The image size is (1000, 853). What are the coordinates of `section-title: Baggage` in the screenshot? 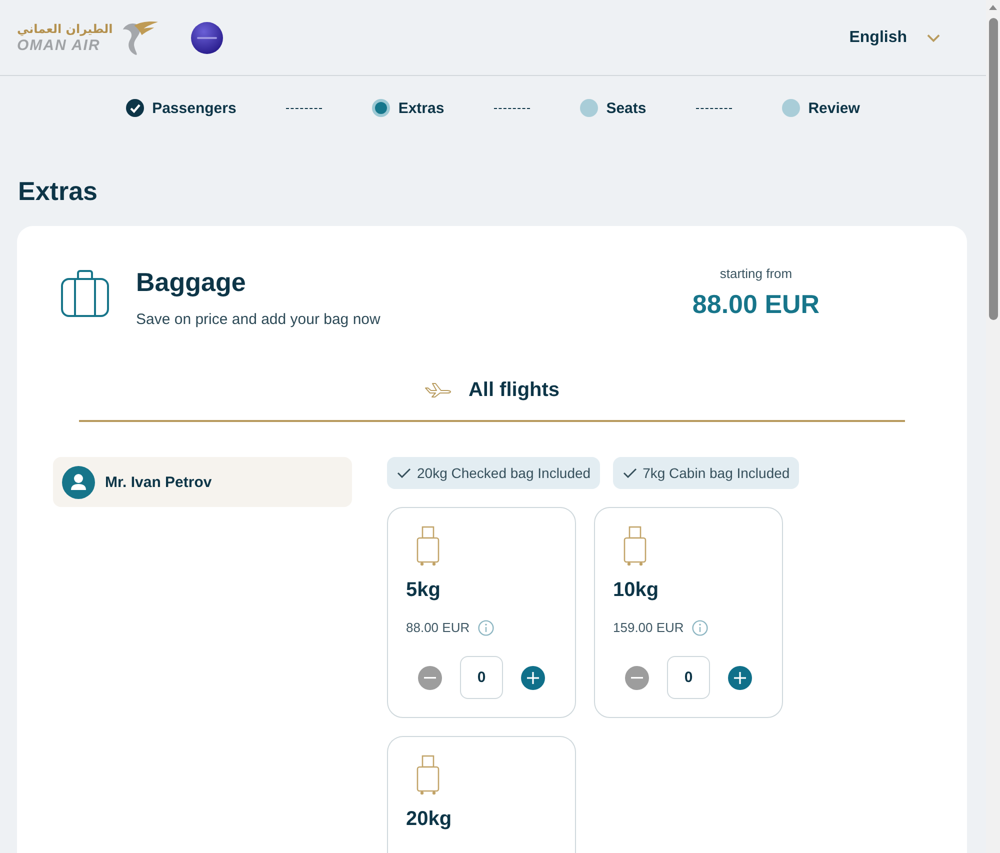 It's located at (191, 282).